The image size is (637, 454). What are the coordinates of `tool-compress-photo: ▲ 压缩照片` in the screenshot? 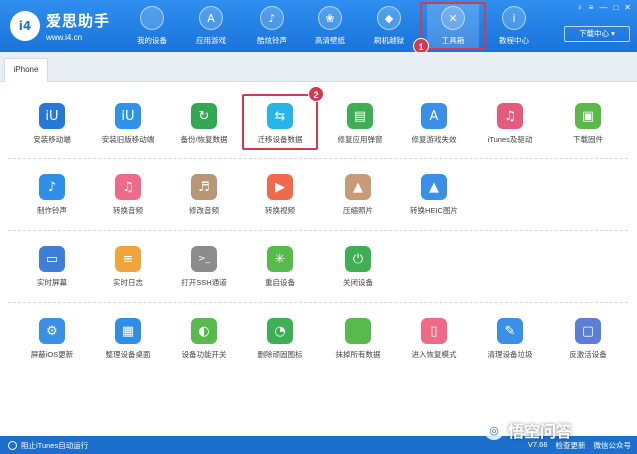 It's located at (358, 200).